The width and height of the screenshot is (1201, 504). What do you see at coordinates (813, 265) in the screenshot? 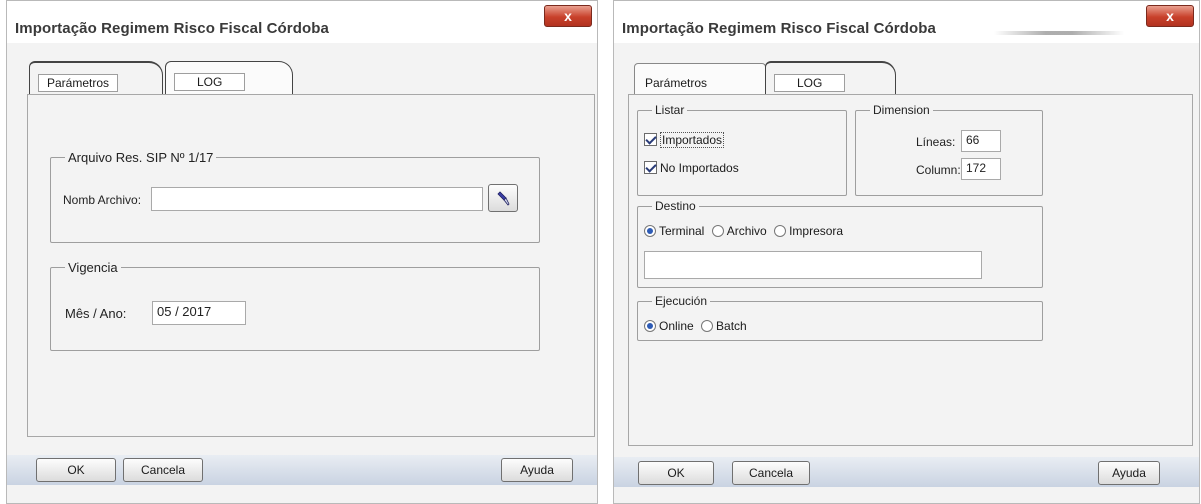
I see `destination-path-input` at bounding box center [813, 265].